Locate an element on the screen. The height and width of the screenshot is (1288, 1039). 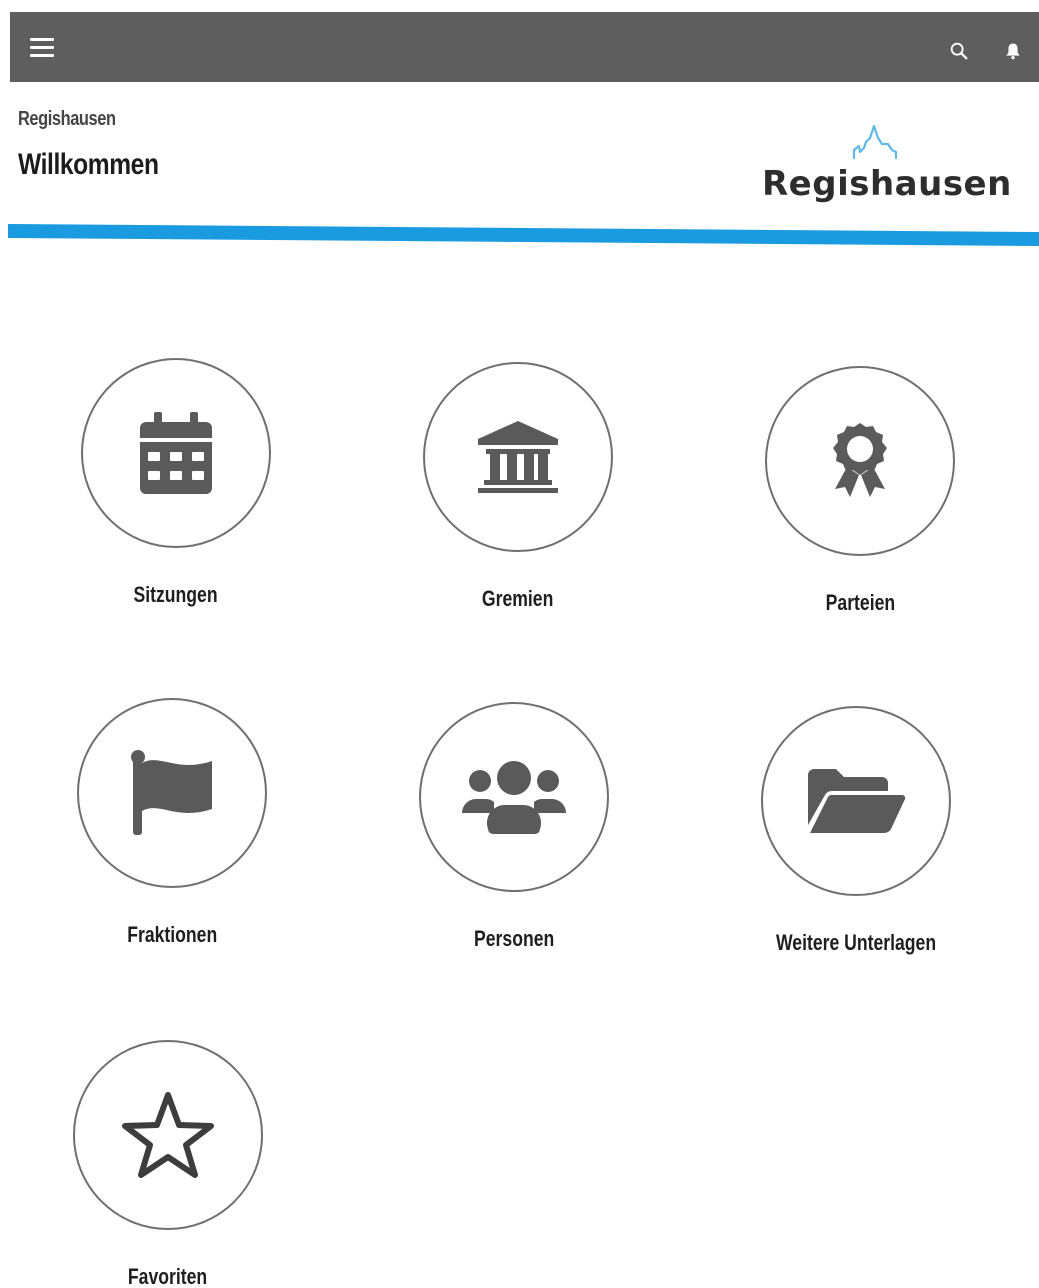
top-app-bar is located at coordinates (524, 47).